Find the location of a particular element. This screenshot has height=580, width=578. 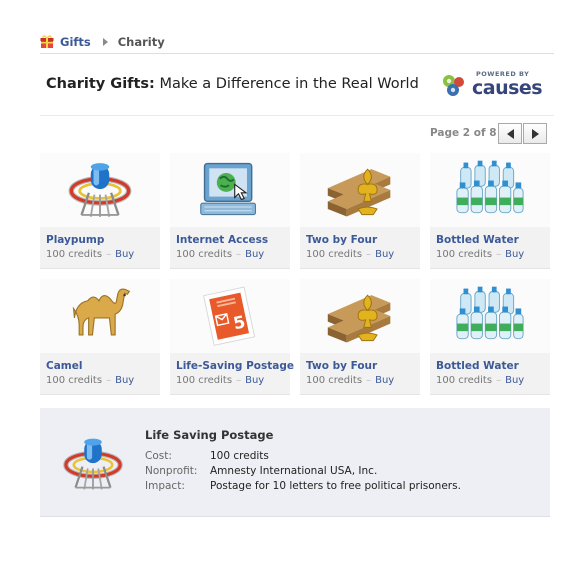

arrow-right-icon is located at coordinates (535, 133).